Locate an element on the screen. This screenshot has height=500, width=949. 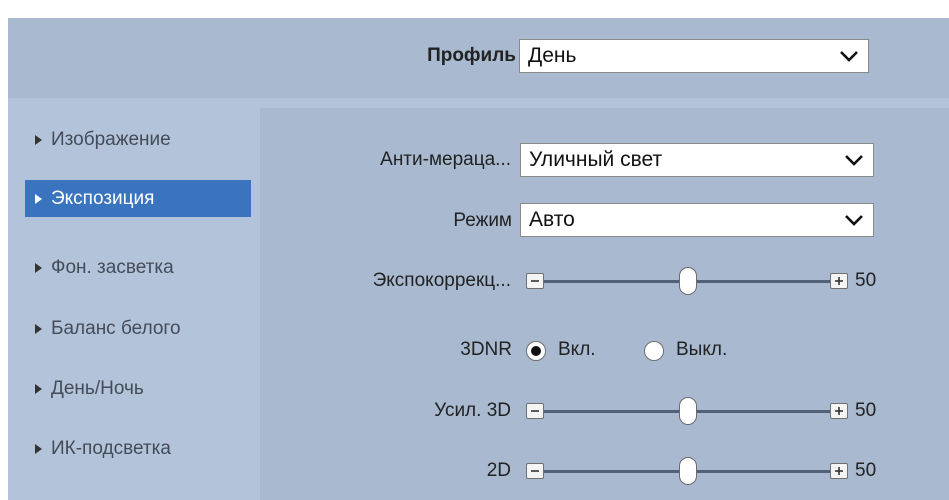
radio-selected-dot is located at coordinates (536, 351).